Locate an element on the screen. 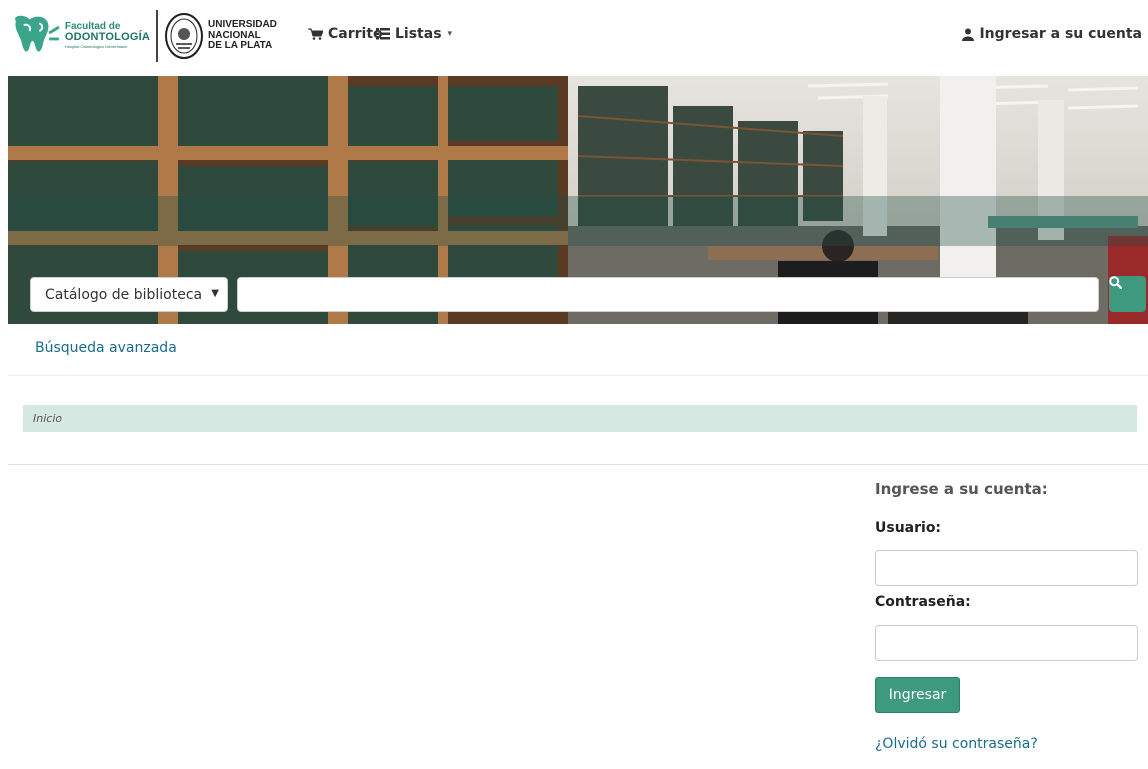 The width and height of the screenshot is (1148, 769). tooth-logo-icon is located at coordinates (37, 33).